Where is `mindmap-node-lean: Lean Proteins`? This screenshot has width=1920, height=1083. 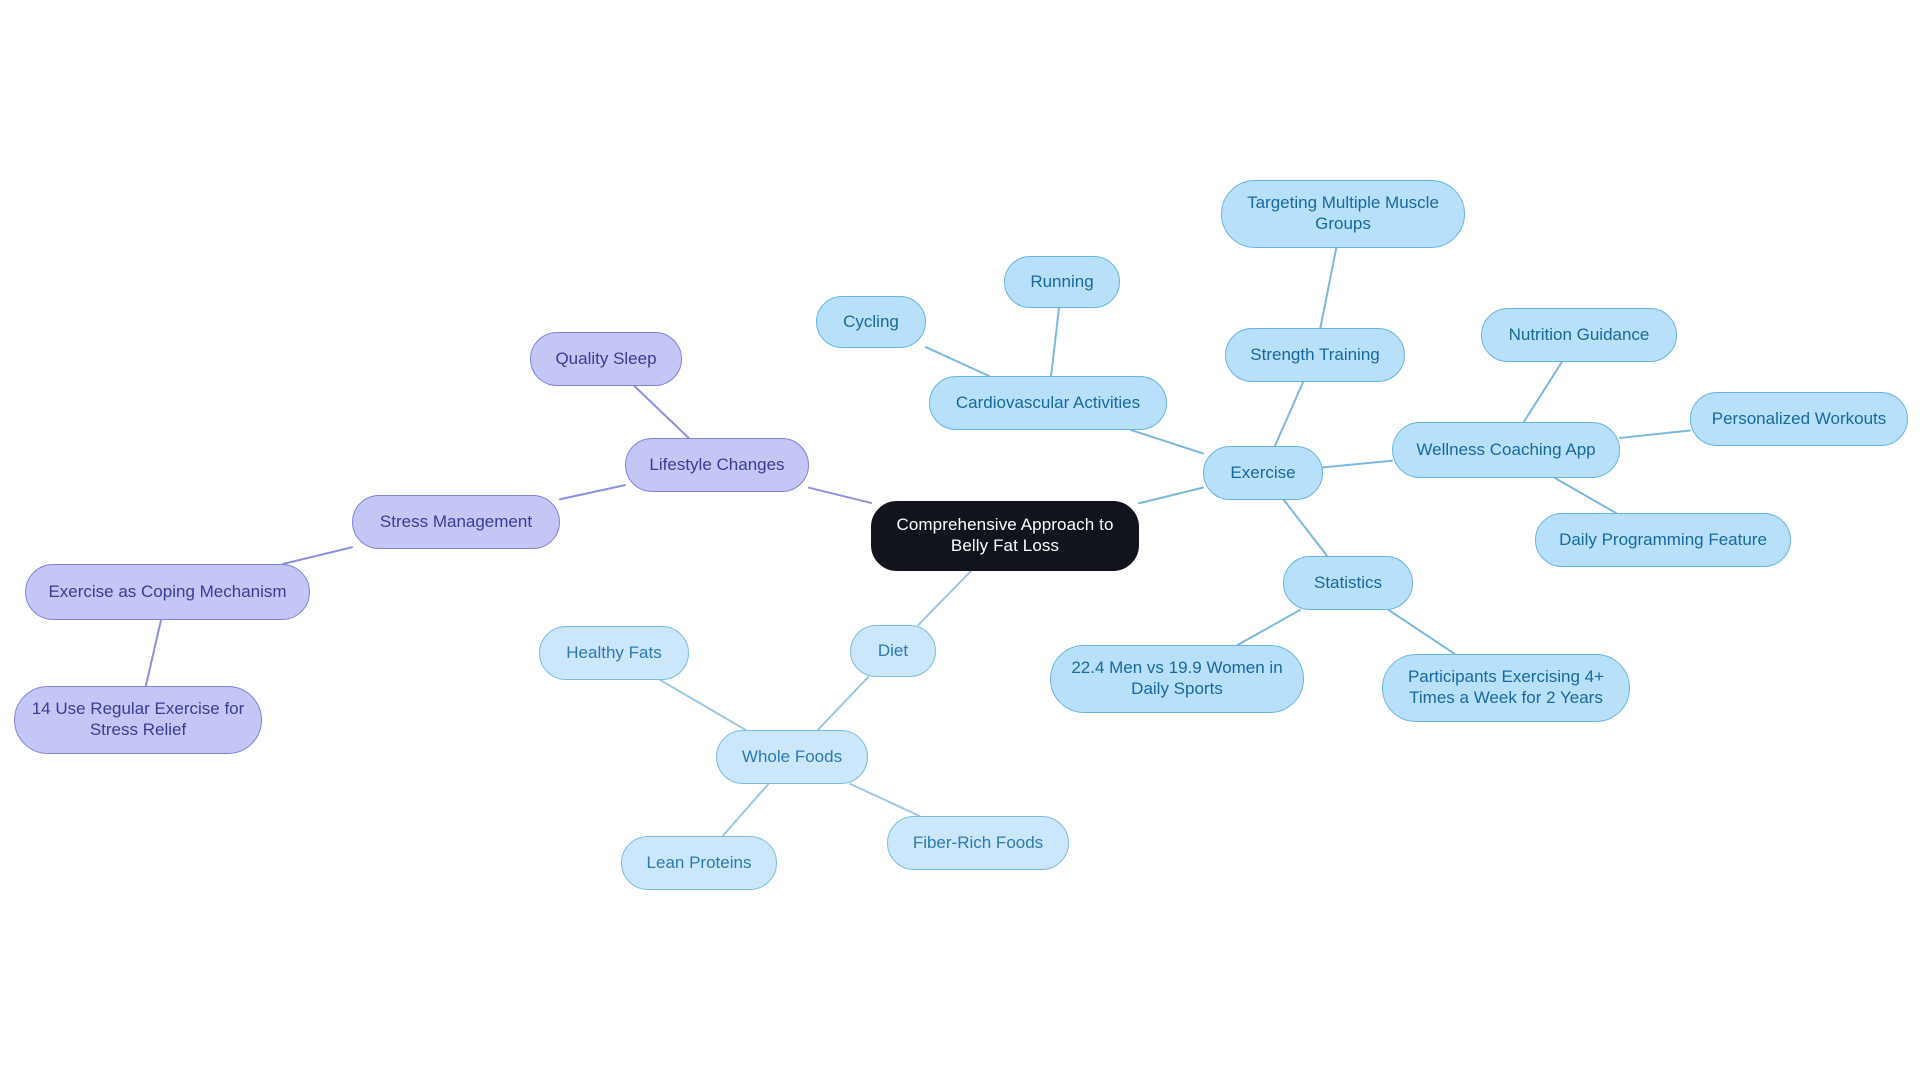 mindmap-node-lean: Lean Proteins is located at coordinates (699, 863).